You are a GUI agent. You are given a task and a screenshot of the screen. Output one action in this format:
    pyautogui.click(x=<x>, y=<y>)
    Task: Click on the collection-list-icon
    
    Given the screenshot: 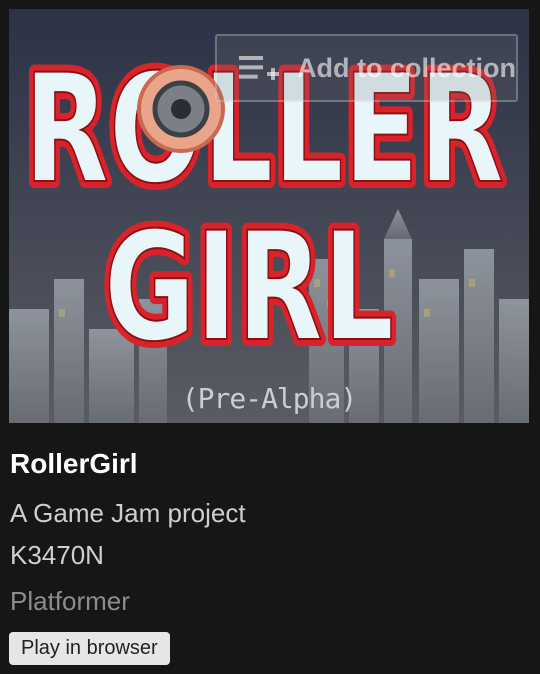 What is the action you would take?
    pyautogui.click(x=259, y=68)
    